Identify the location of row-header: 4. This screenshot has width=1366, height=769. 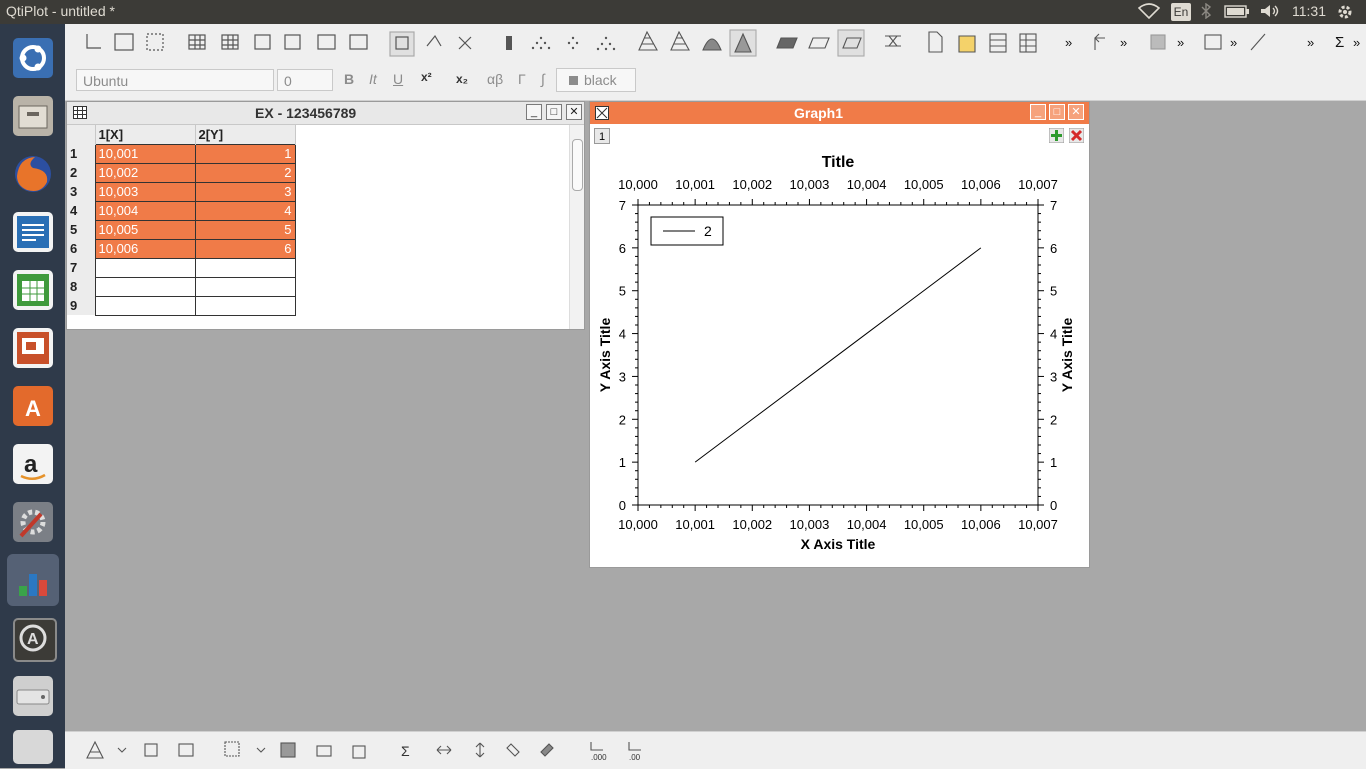
(81, 210).